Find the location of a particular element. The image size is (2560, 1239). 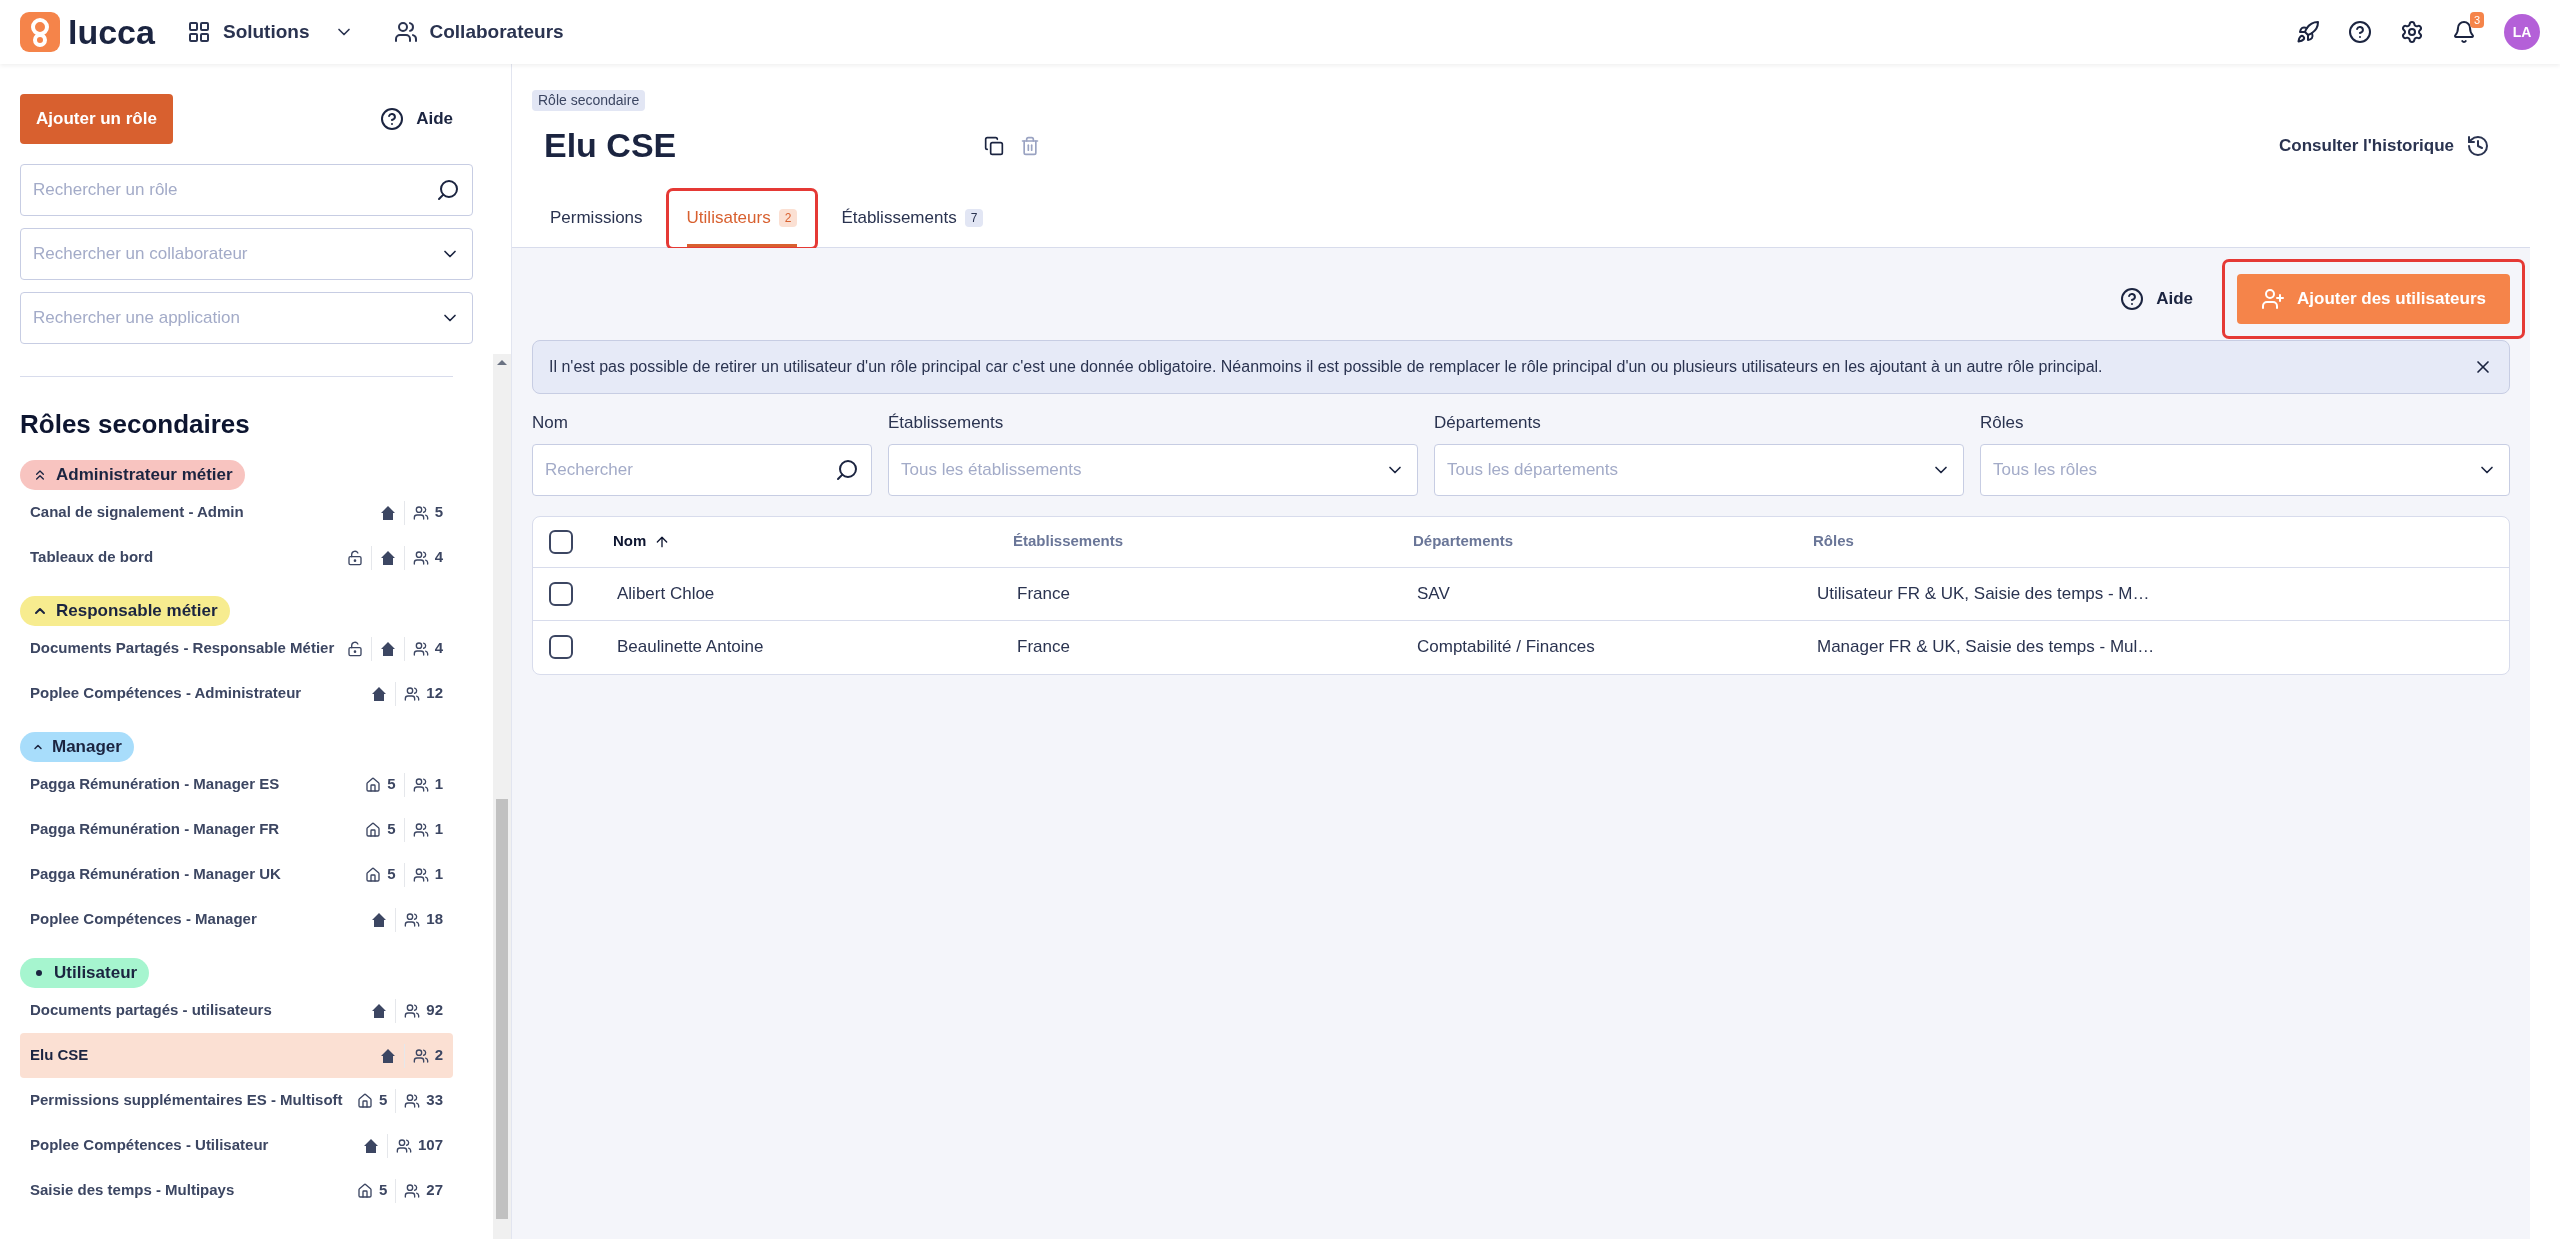

nav-link: Solutions is located at coordinates (270, 32).